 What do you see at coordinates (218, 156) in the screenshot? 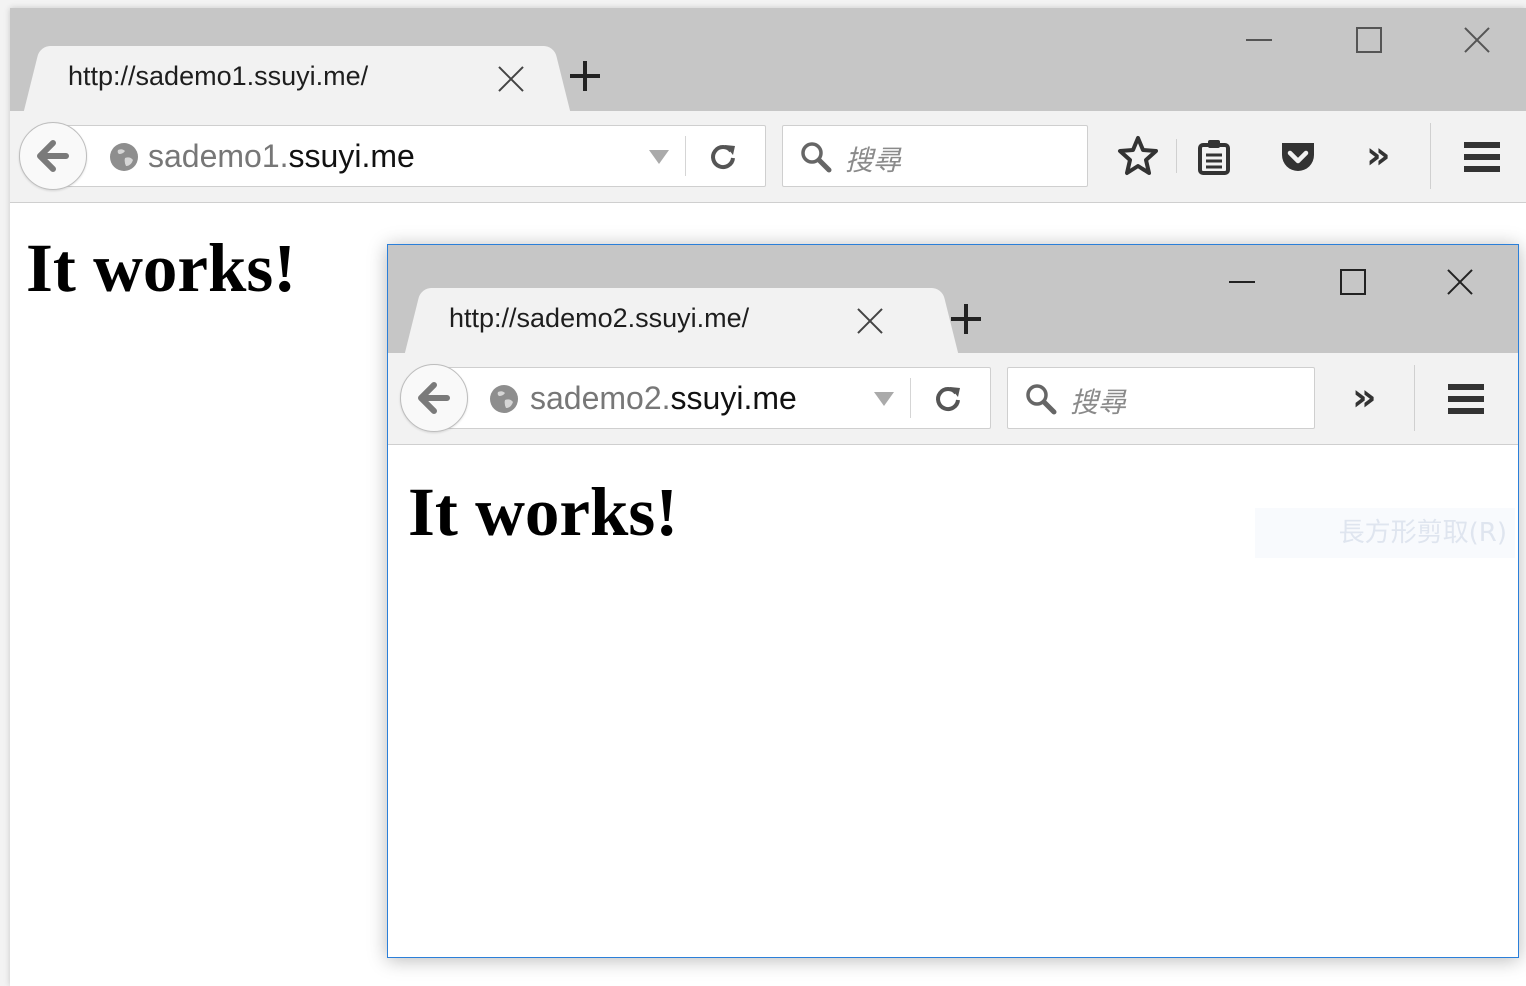
I see `url-subdomain: sademo1.` at bounding box center [218, 156].